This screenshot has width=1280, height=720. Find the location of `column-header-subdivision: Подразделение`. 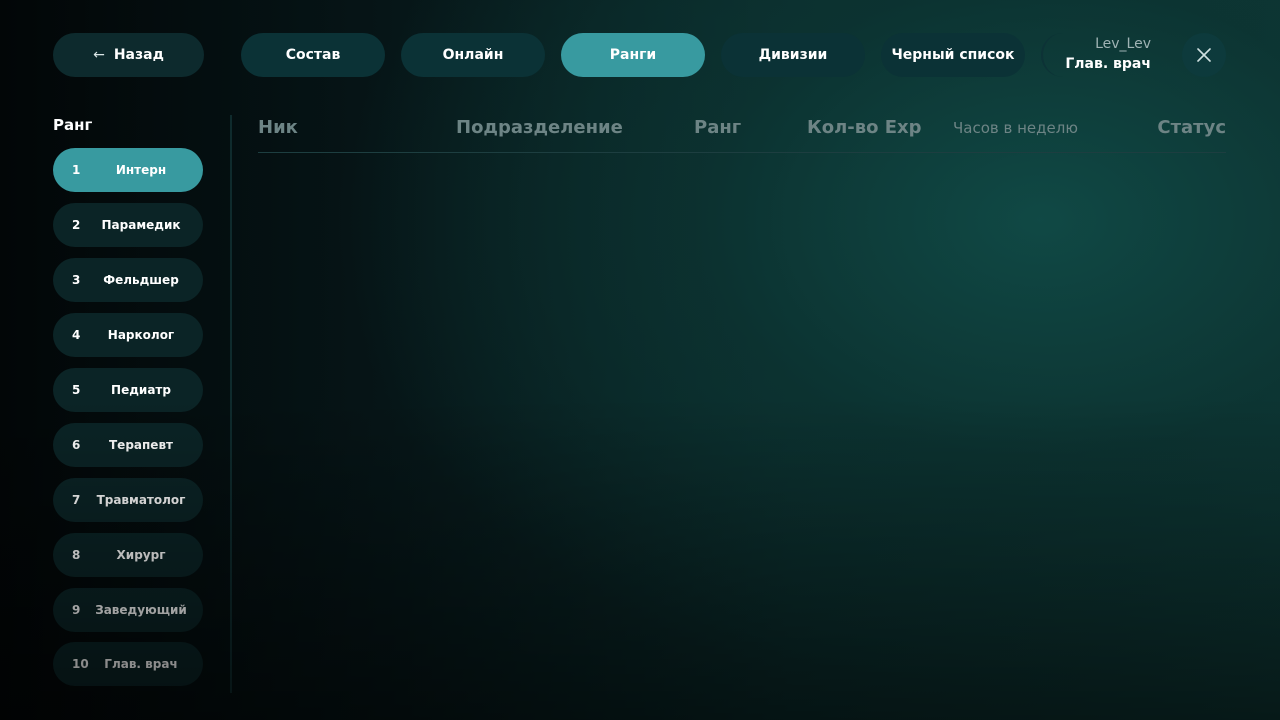

column-header-subdivision: Подразделение is located at coordinates (539, 127).